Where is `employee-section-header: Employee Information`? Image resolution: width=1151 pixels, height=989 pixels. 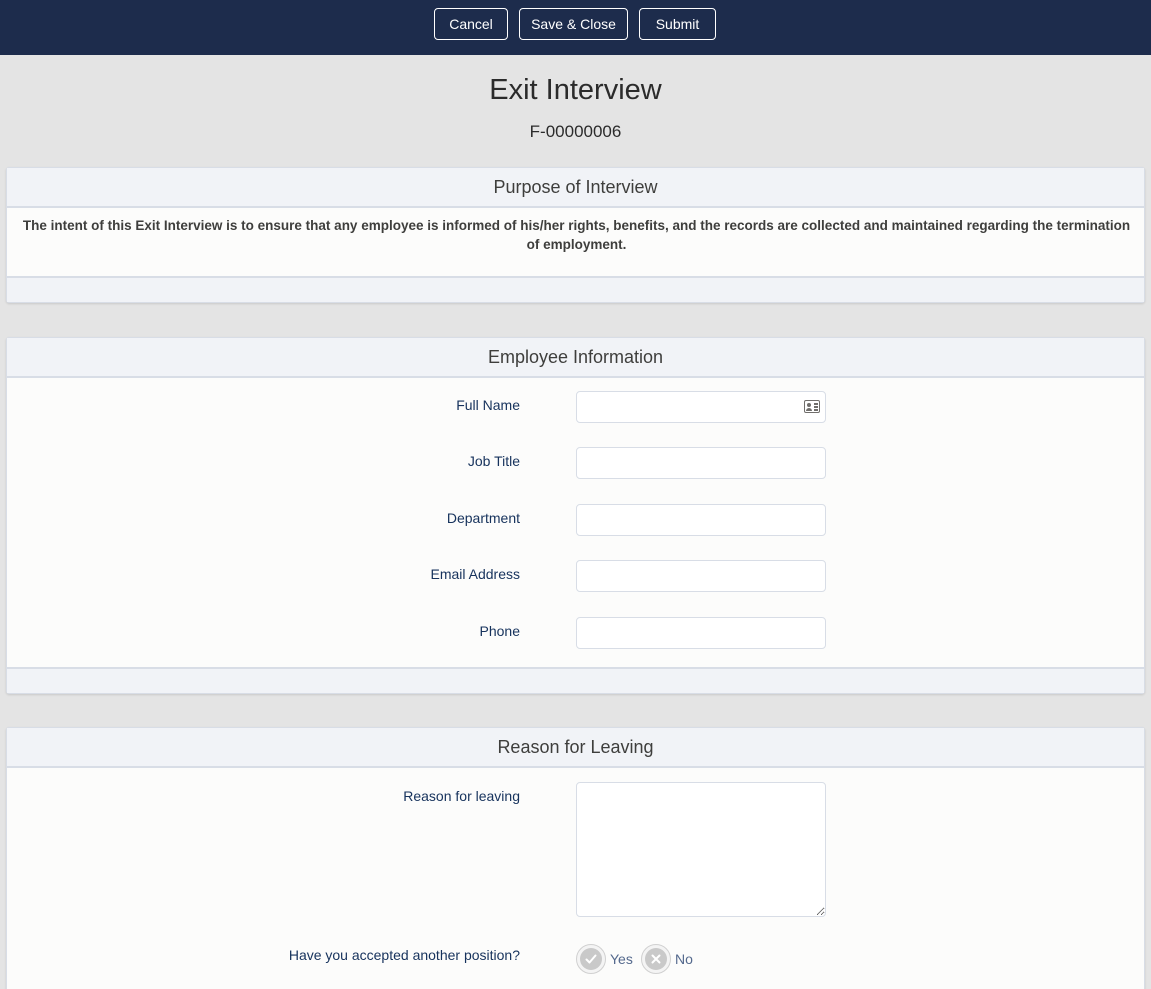 employee-section-header: Employee Information is located at coordinates (575, 358).